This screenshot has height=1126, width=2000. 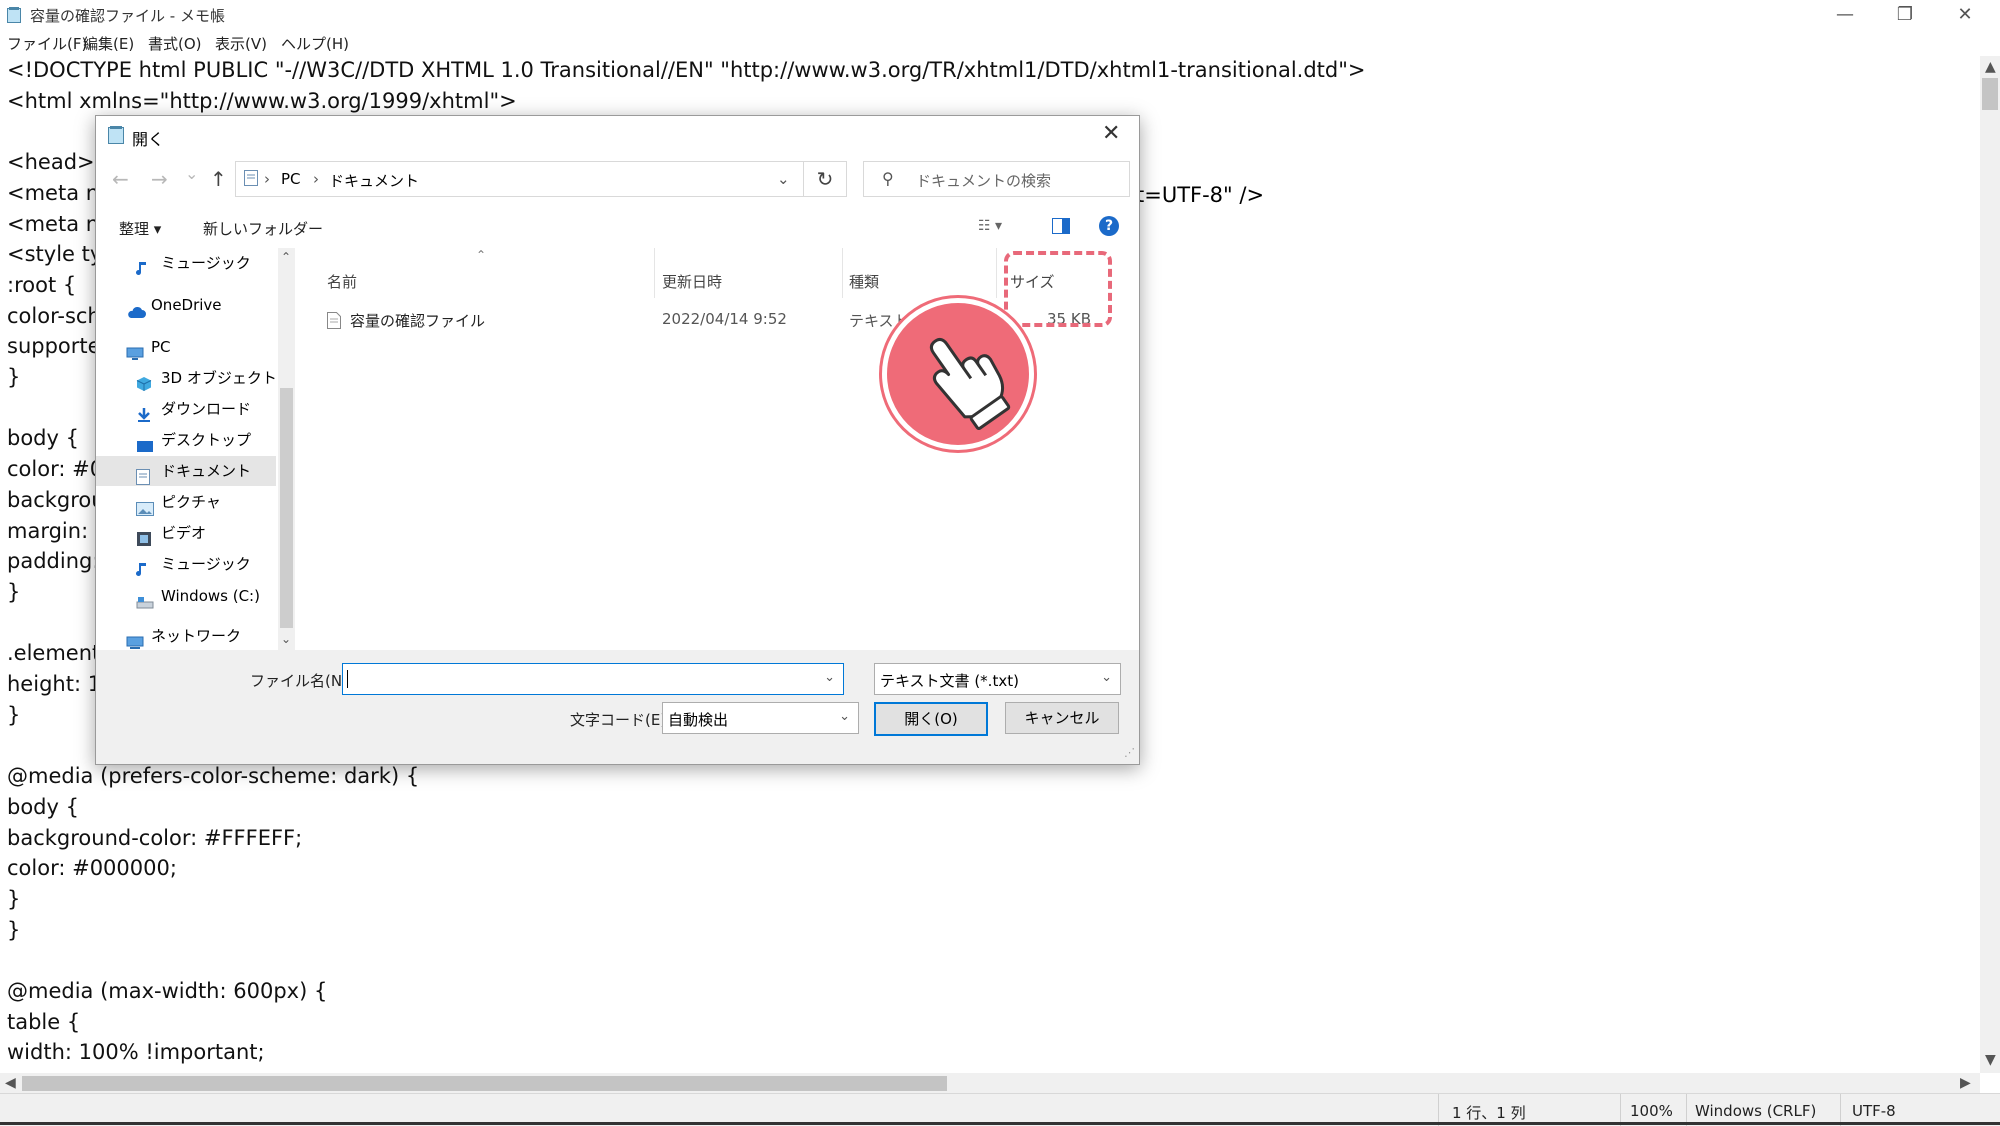 I want to click on filetype-dropdown-chevron-icon: ⌄, so click(x=1106, y=677).